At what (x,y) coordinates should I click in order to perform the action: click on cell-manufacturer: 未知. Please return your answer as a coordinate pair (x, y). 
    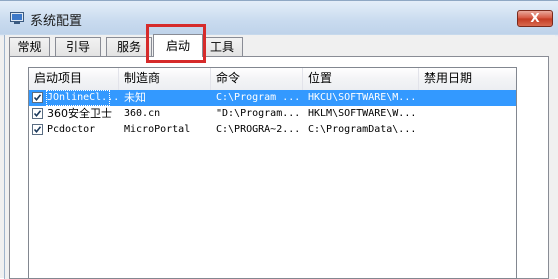
    Looking at the image, I should click on (135, 97).